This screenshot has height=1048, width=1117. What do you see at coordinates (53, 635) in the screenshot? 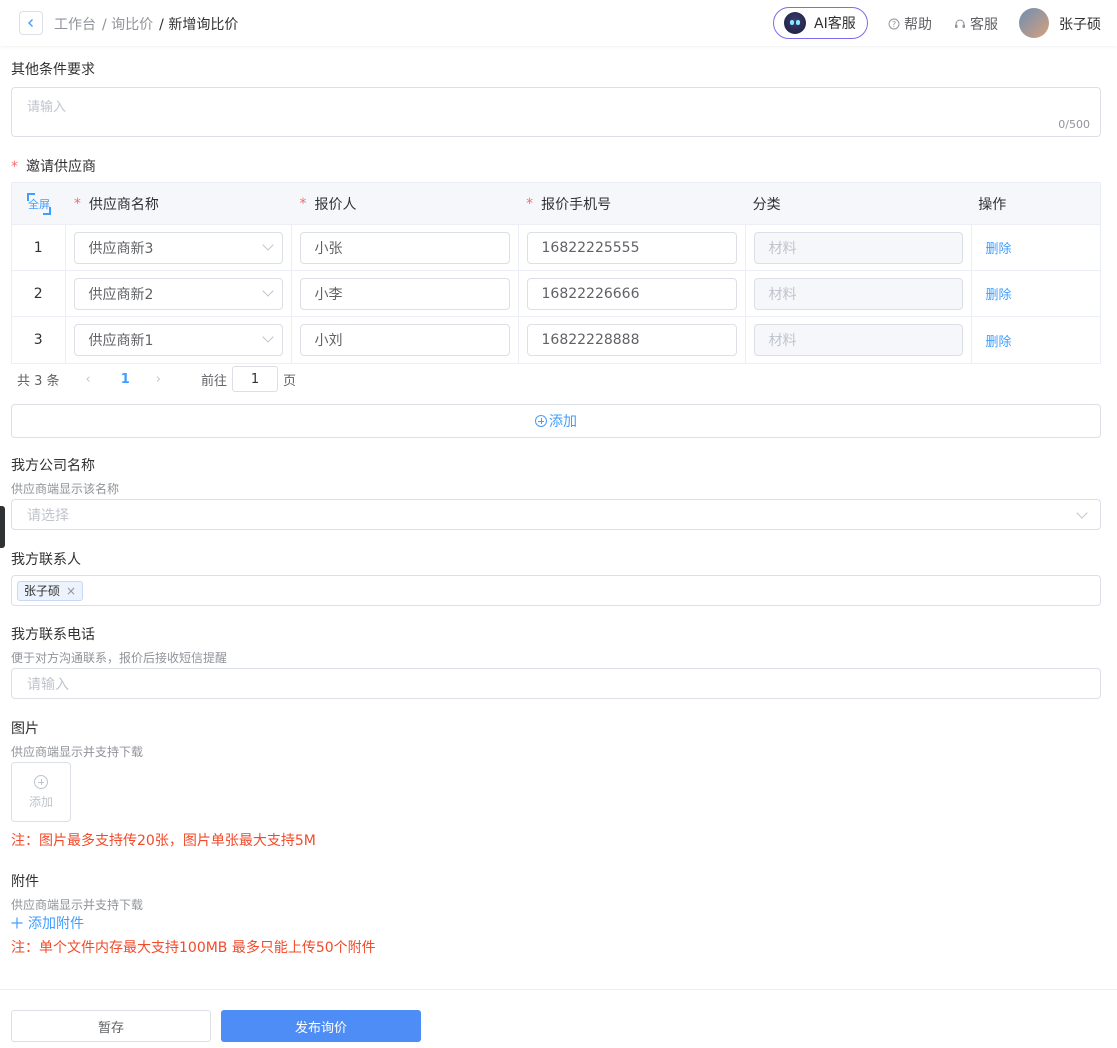
I see `contact-phone-label: 我方联系电话` at bounding box center [53, 635].